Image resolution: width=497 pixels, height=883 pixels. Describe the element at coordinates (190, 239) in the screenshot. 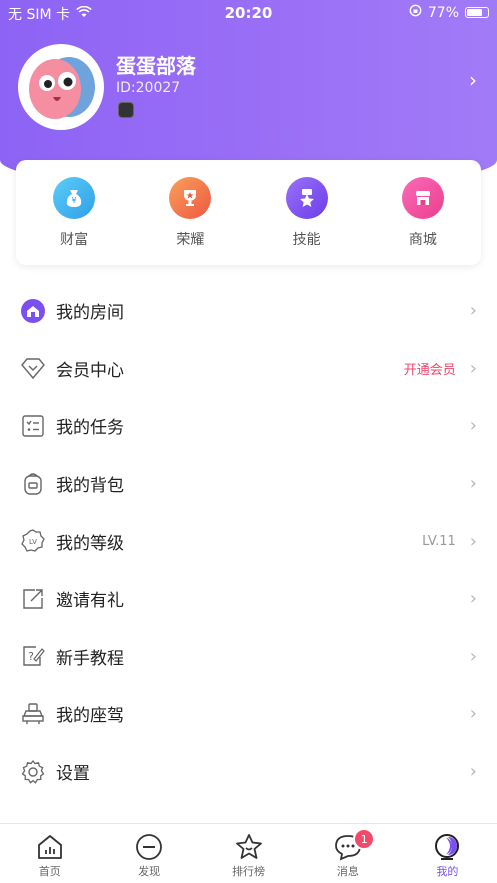

I see `quick-action-label: 荣耀` at that location.